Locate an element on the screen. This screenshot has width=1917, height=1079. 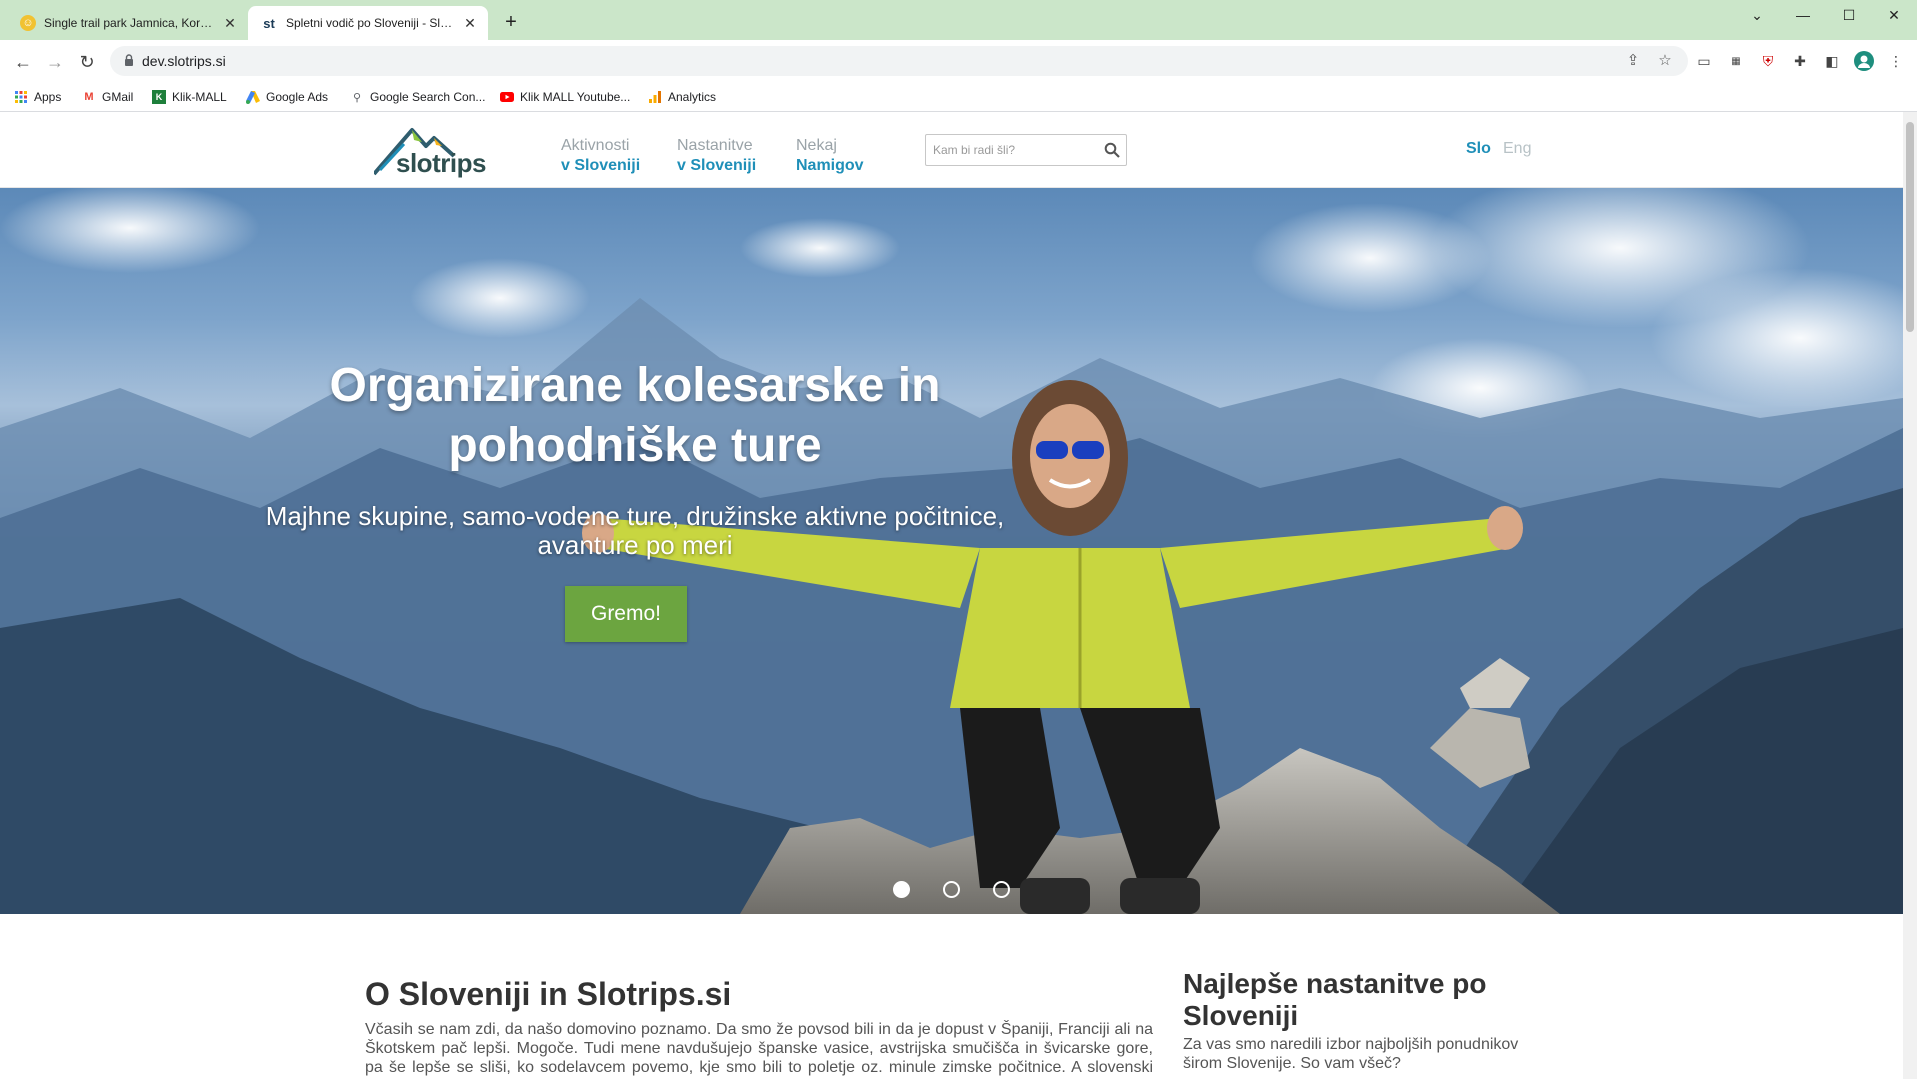
analytics-icon is located at coordinates (655, 97).